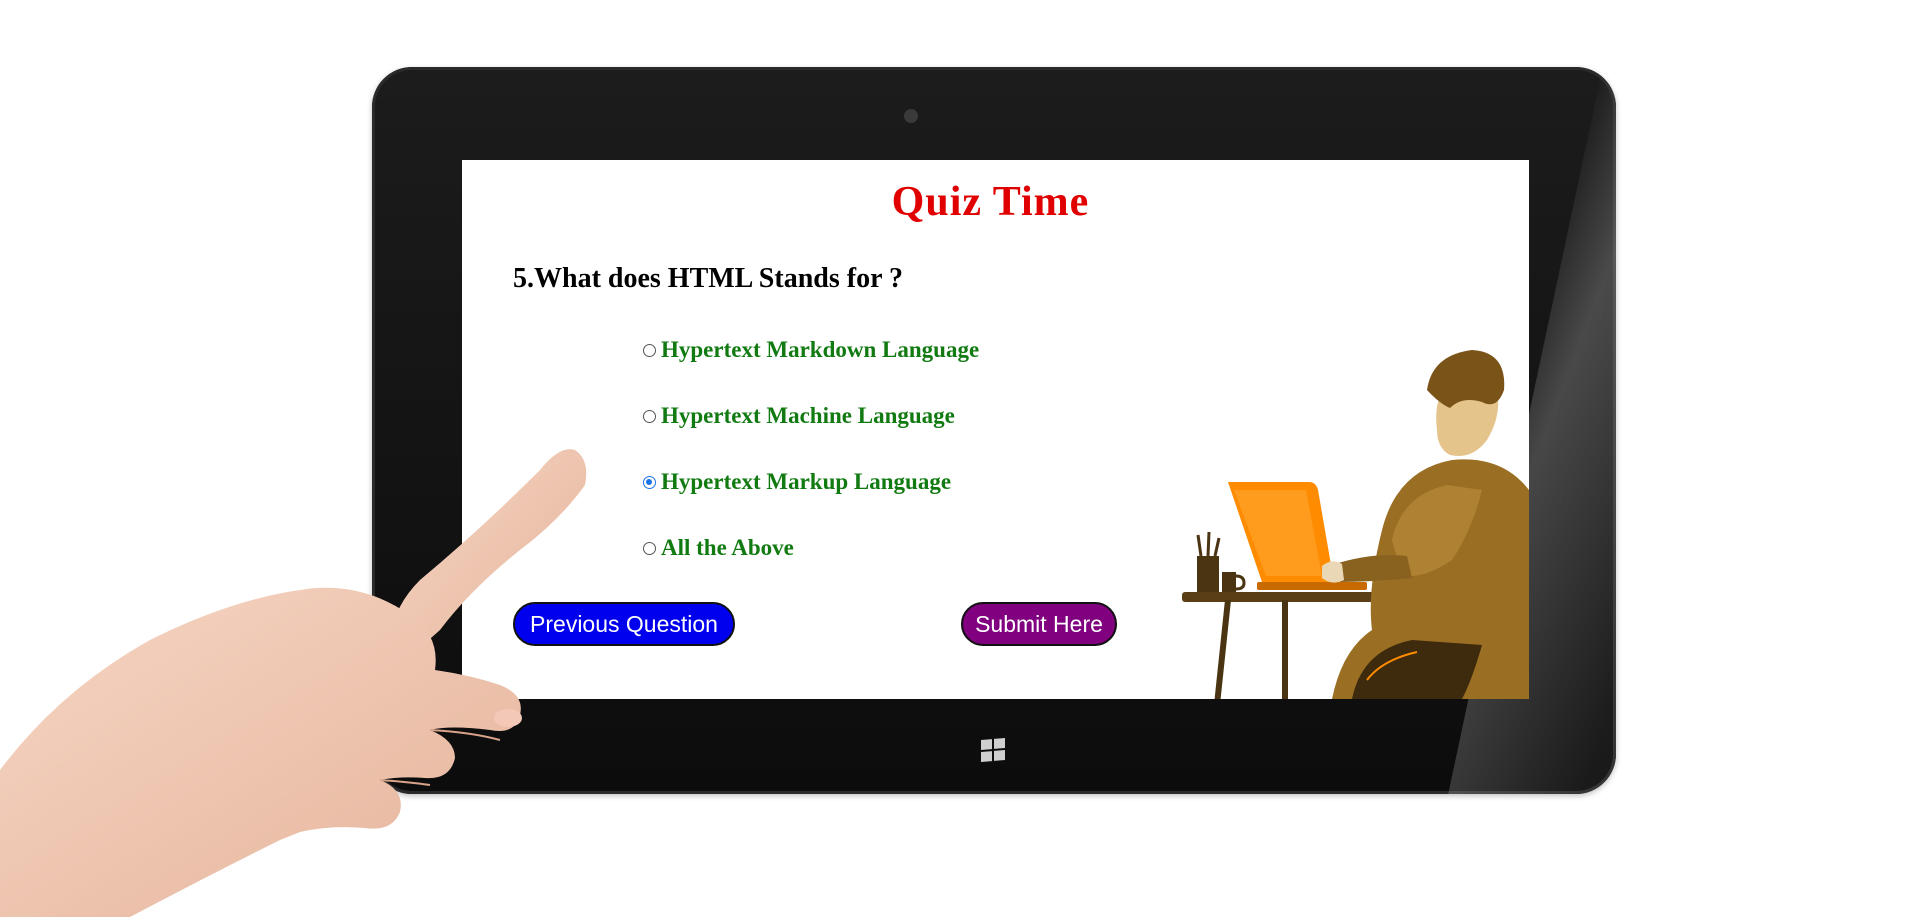  Describe the element at coordinates (260, 752) in the screenshot. I see `palm` at that location.